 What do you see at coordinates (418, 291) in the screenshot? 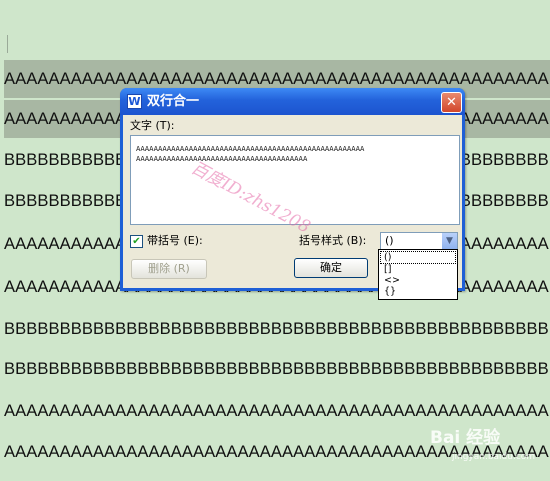
I see `bracket-option-curly: {}` at bounding box center [418, 291].